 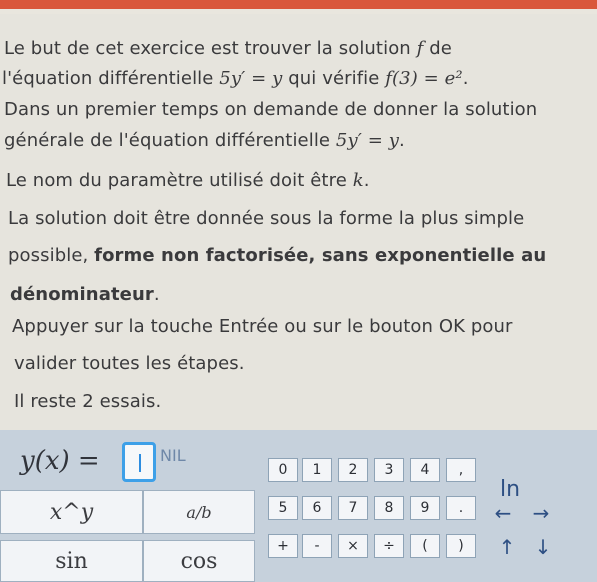 I want to click on key-plus: +, so click(x=283, y=546).